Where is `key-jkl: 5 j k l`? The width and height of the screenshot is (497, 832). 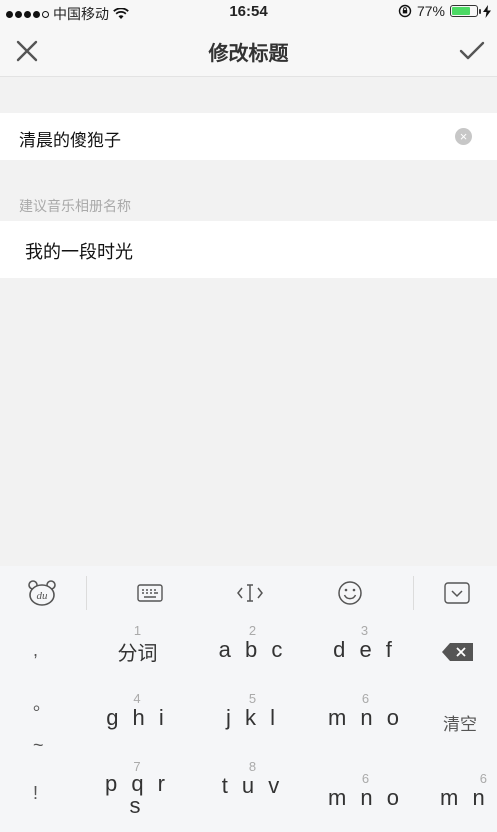 key-jkl: 5 j k l is located at coordinates (252, 711).